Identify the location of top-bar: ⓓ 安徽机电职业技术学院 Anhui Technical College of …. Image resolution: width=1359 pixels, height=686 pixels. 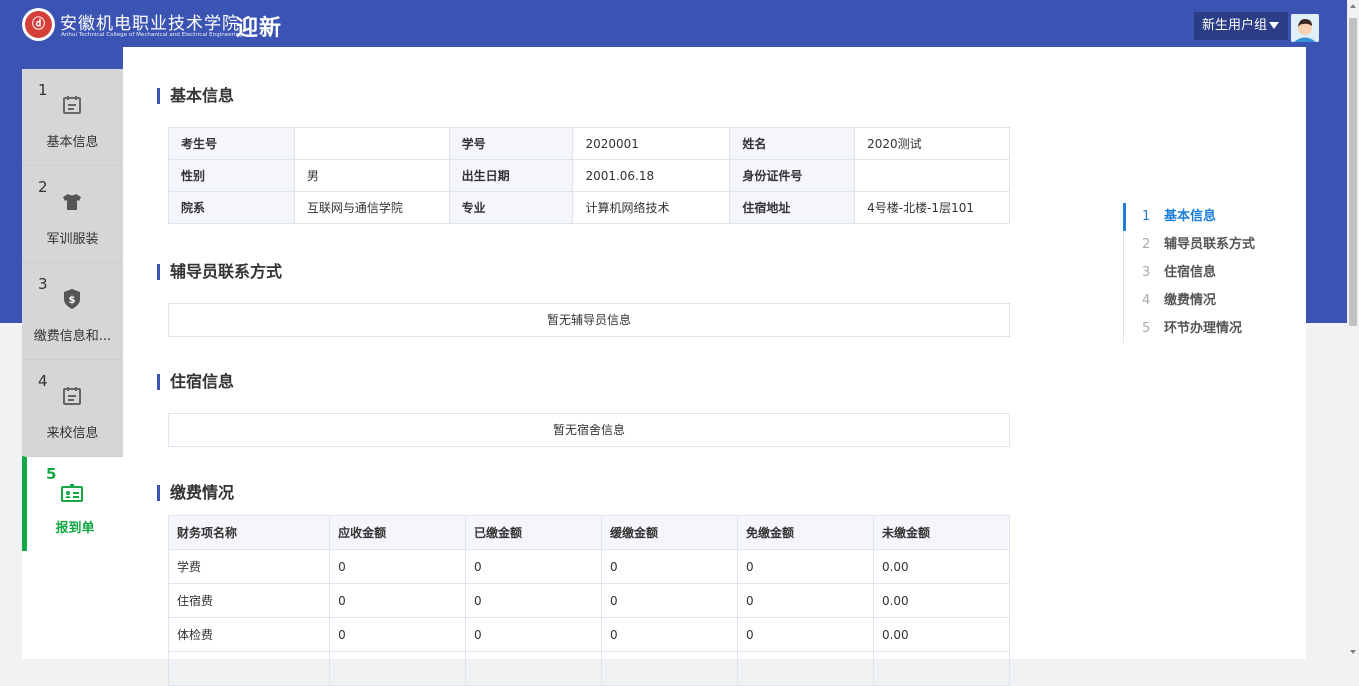
(673, 23).